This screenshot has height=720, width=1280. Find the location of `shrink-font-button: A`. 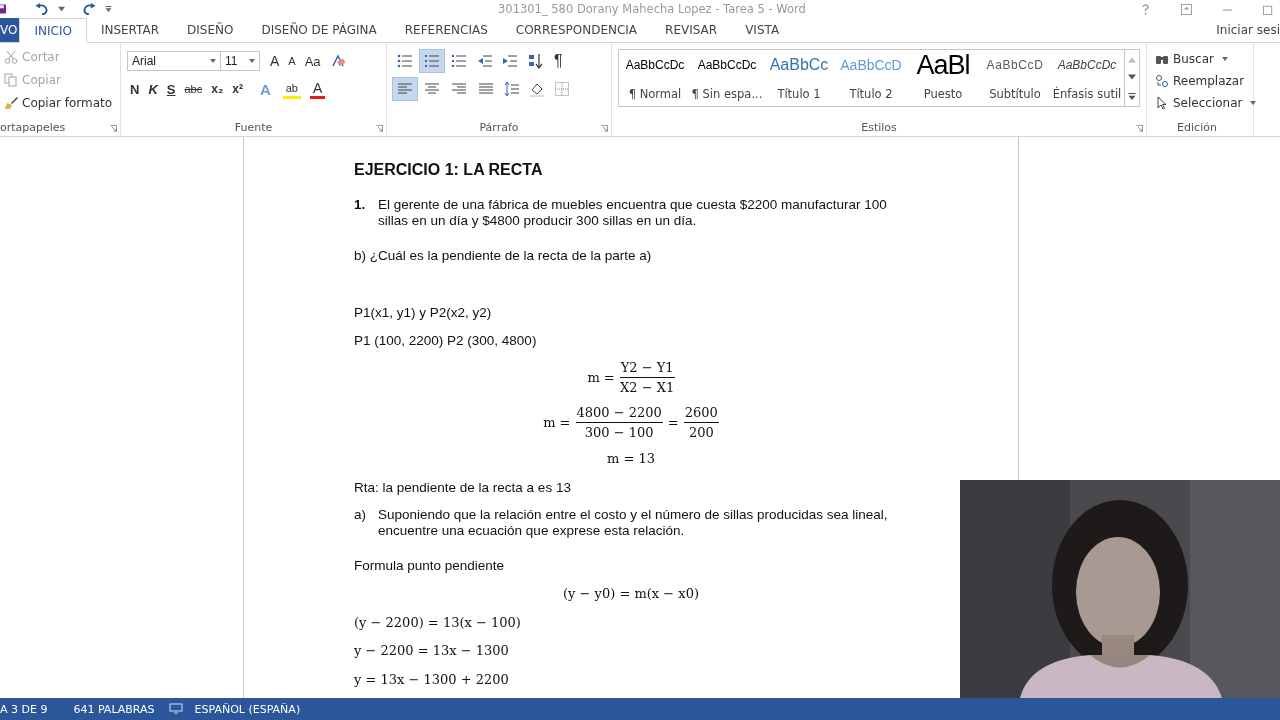

shrink-font-button: A is located at coordinates (292, 61).